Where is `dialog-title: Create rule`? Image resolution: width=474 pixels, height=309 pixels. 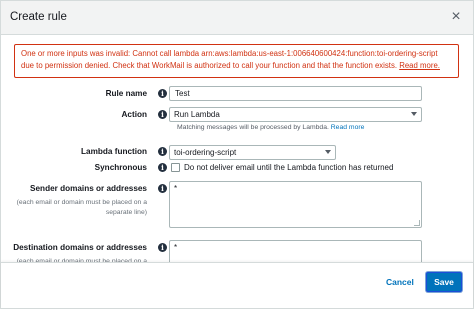 dialog-title: Create rule is located at coordinates (38, 17).